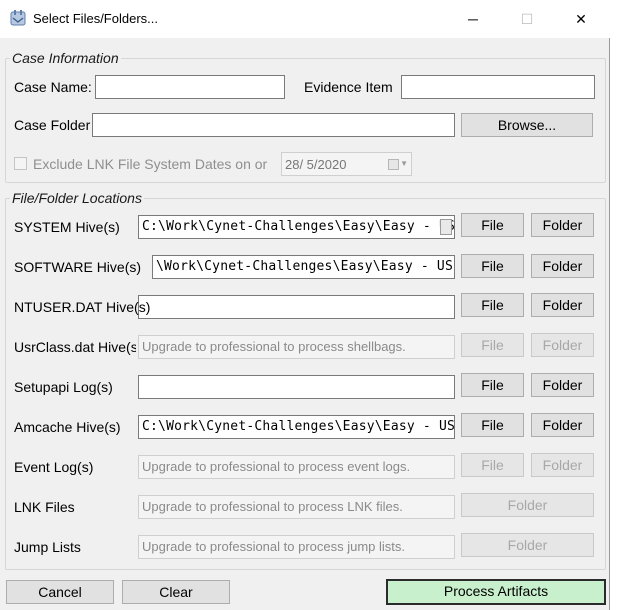  I want to click on amcache-hive-folder-button: Folder, so click(562, 425).